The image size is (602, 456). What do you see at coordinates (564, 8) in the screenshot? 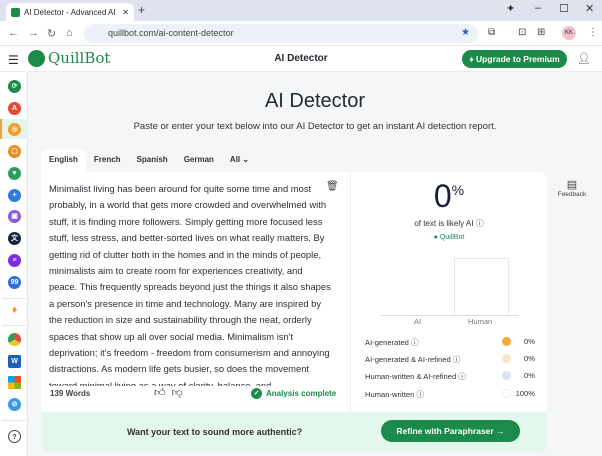
I see `maximize-button: ☐` at bounding box center [564, 8].